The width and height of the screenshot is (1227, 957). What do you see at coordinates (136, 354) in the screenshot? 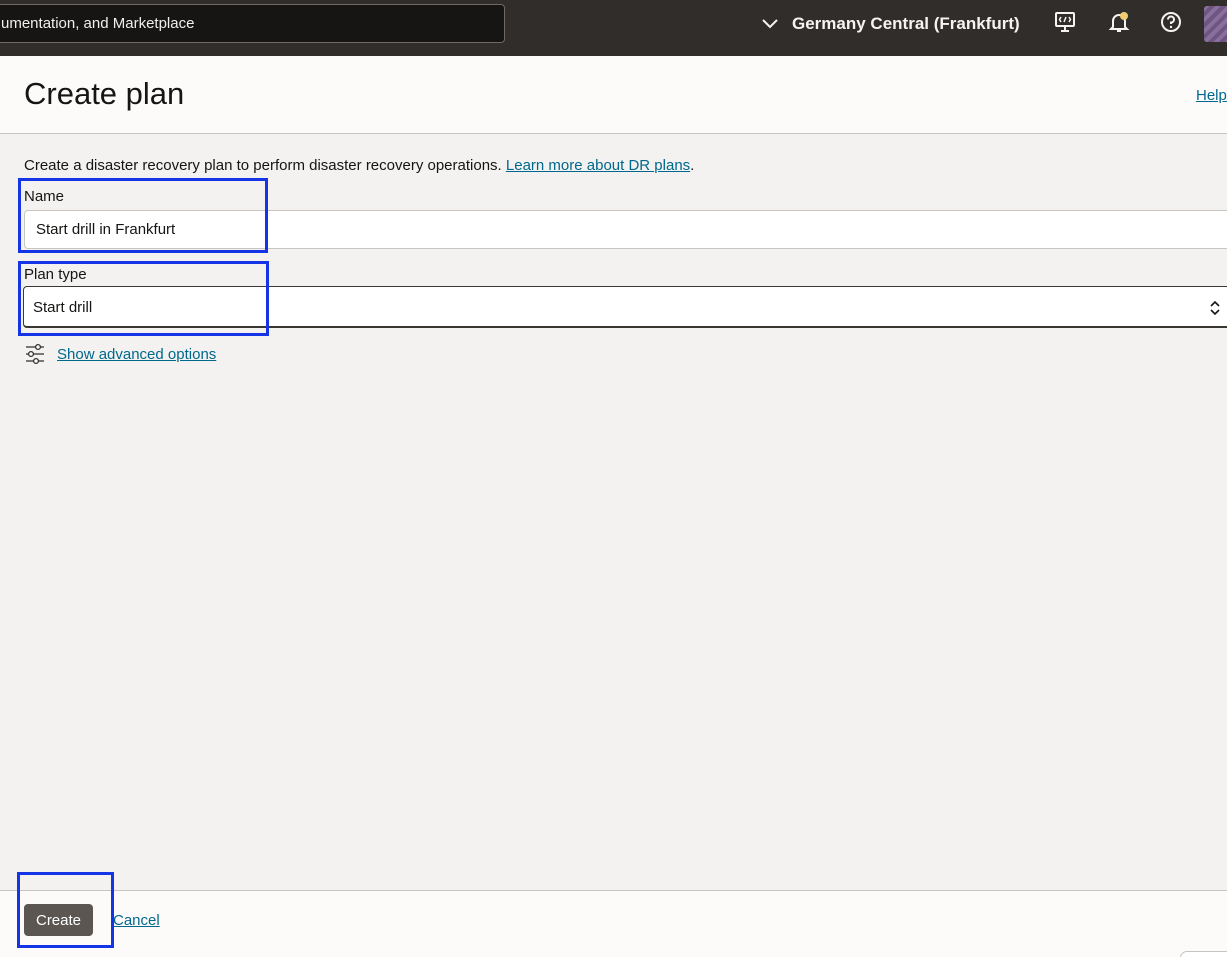
I see `advanced-options-link: Show advanced options` at bounding box center [136, 354].